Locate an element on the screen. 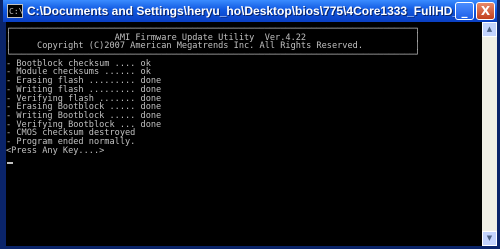 The width and height of the screenshot is (500, 252). scroll-down-button: ▼ is located at coordinates (489, 238).